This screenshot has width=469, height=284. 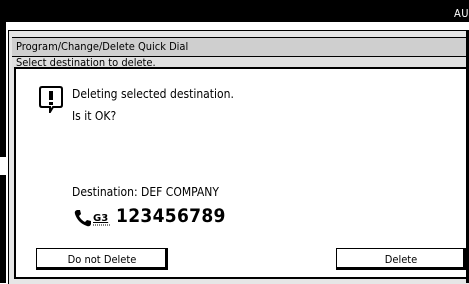 I want to click on delete-button: Delete, so click(x=401, y=259).